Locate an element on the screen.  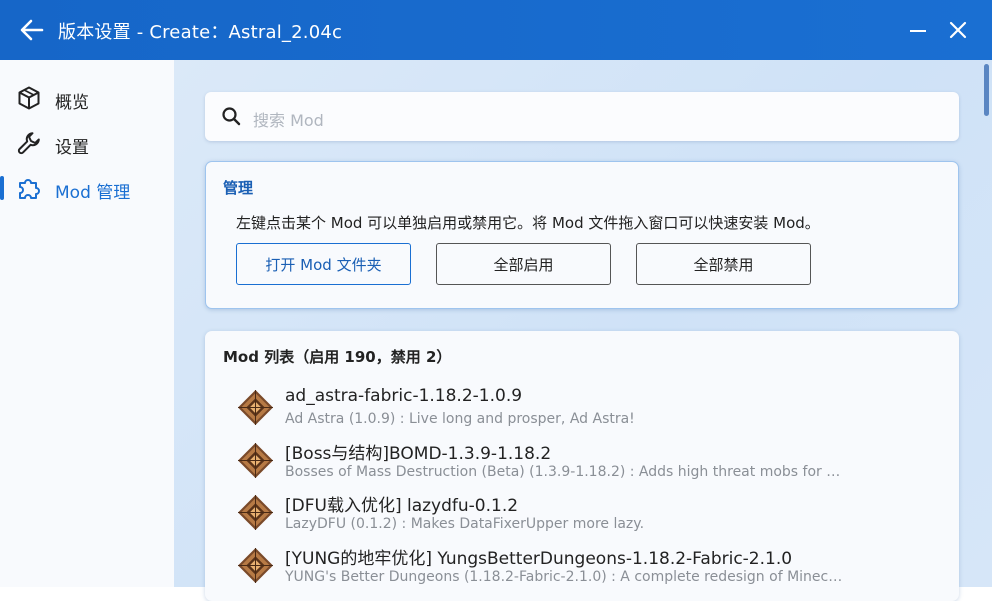
wrench-icon is located at coordinates (28, 143).